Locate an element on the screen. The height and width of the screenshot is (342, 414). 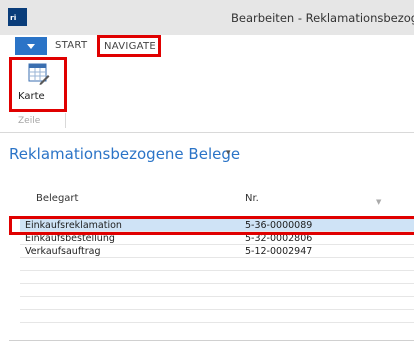
page-title-dropdown-icon: ▾ is located at coordinates (228, 153).